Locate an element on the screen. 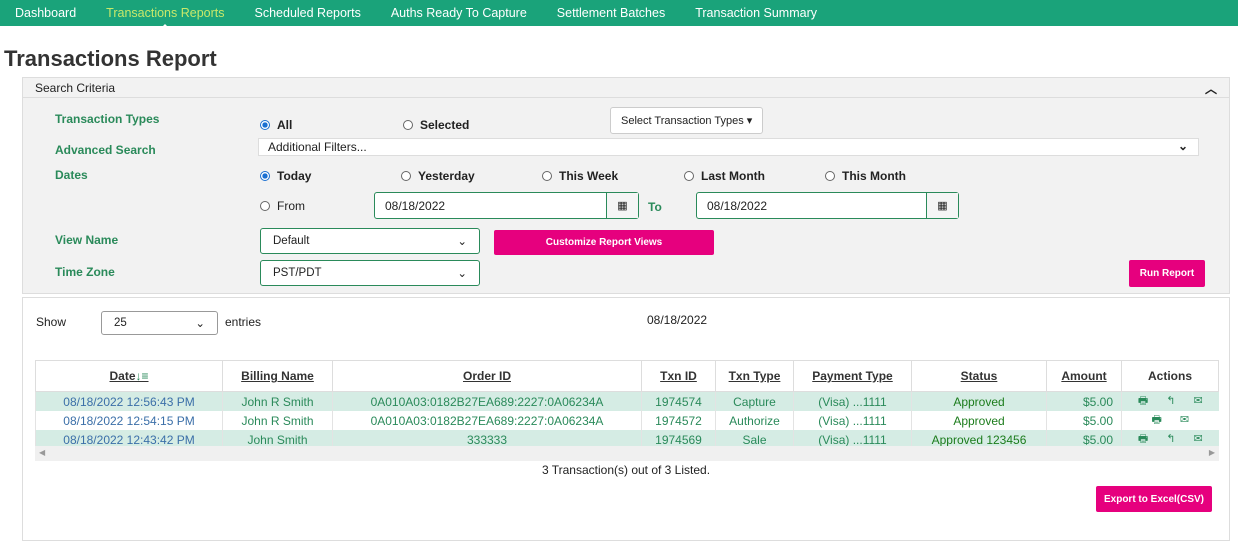 The image size is (1238, 547). customize-report-views-button: Customize Report Views is located at coordinates (604, 242).